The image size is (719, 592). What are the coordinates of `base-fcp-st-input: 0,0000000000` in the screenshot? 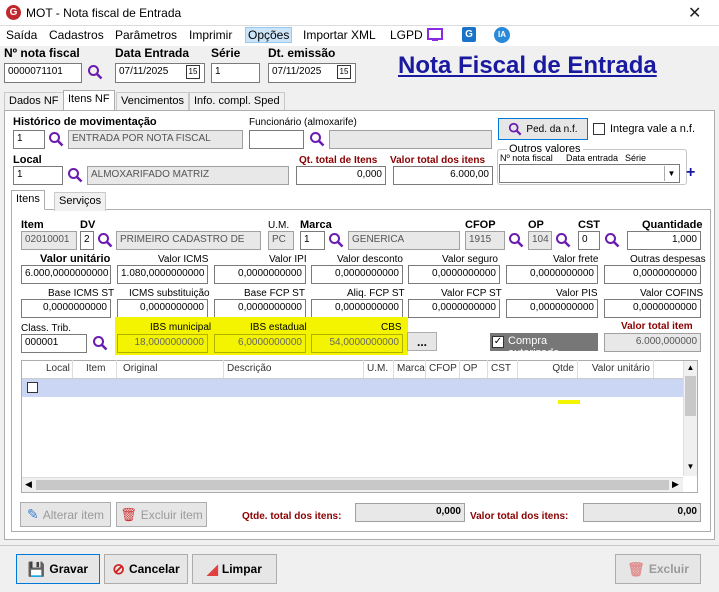 It's located at (260, 308).